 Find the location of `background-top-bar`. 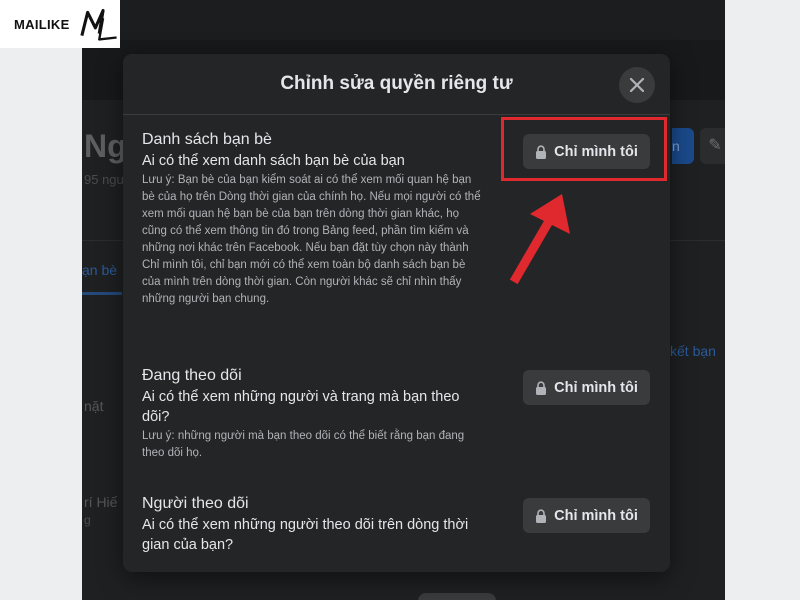

background-top-bar is located at coordinates (403, 20).